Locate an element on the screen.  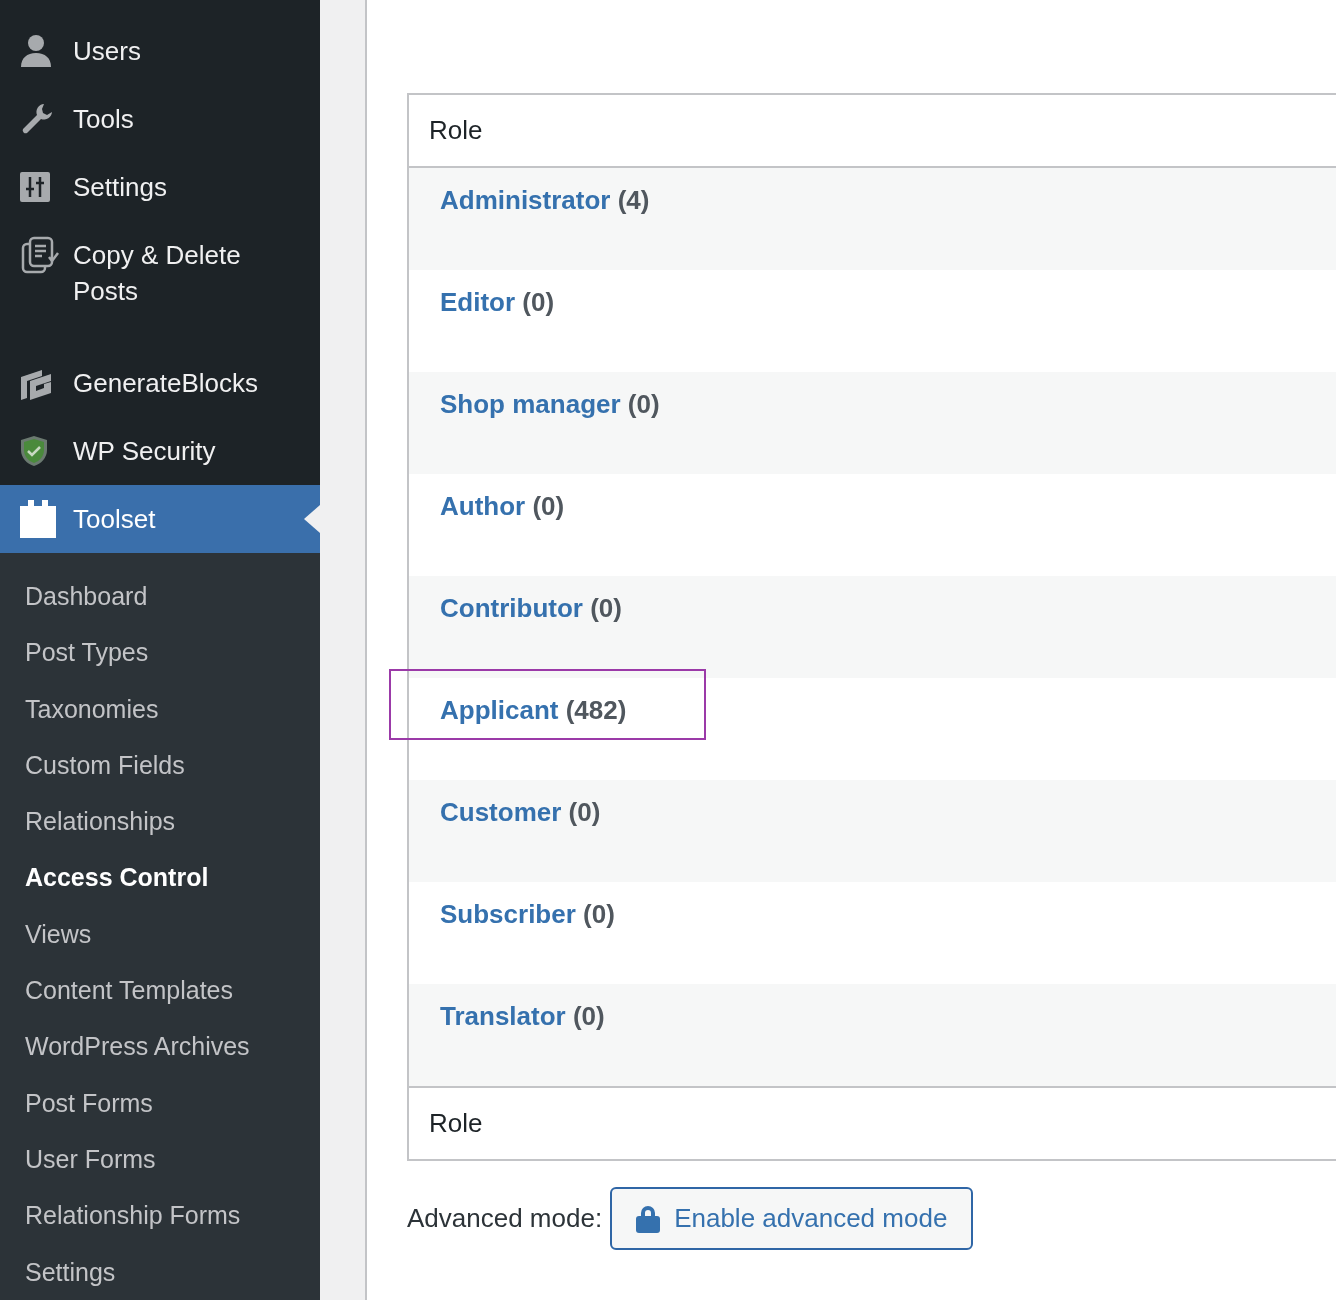
copy-documents-icon is located at coordinates (40, 255).